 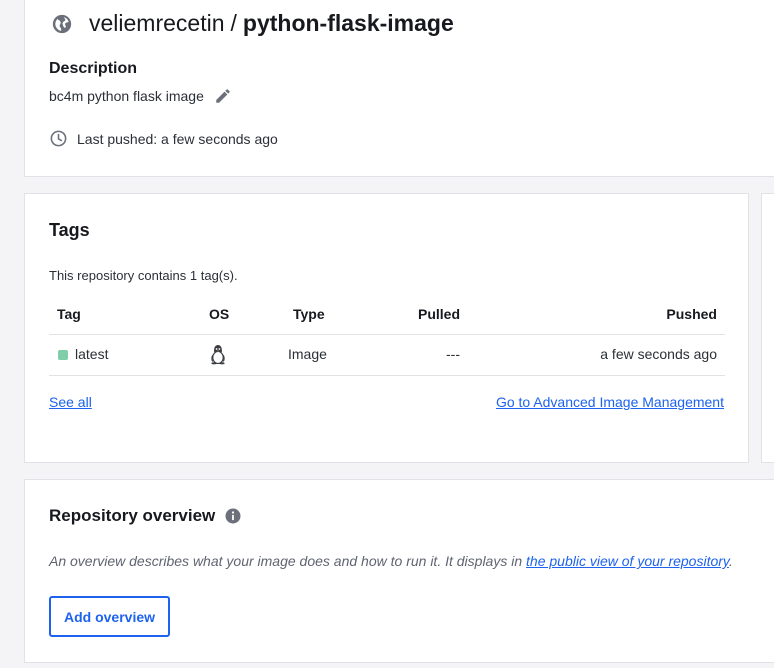 I want to click on overview-heading-row: Repository overview, so click(x=145, y=516).